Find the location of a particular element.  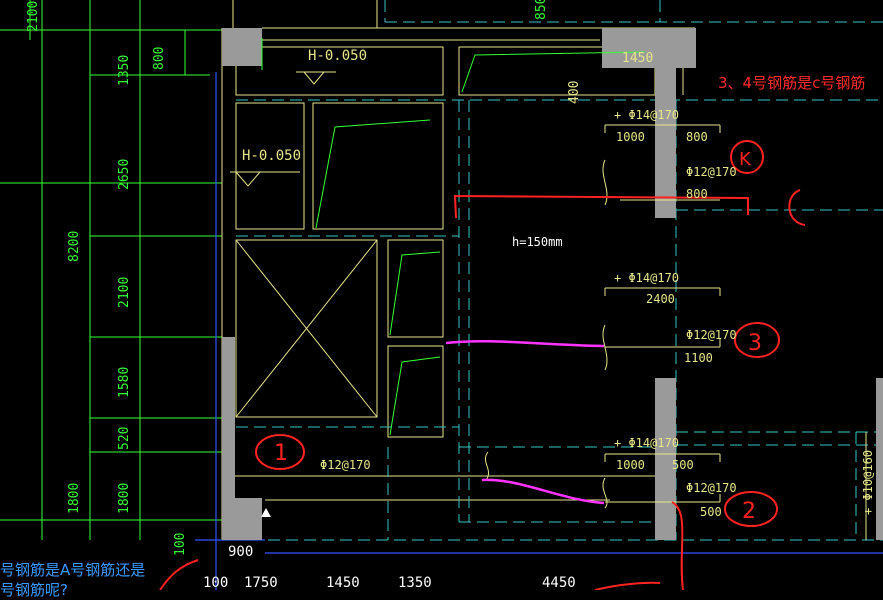

blue-note: 号钢筋是A号钢筋还是 号钢筋呢? is located at coordinates (72, 580).